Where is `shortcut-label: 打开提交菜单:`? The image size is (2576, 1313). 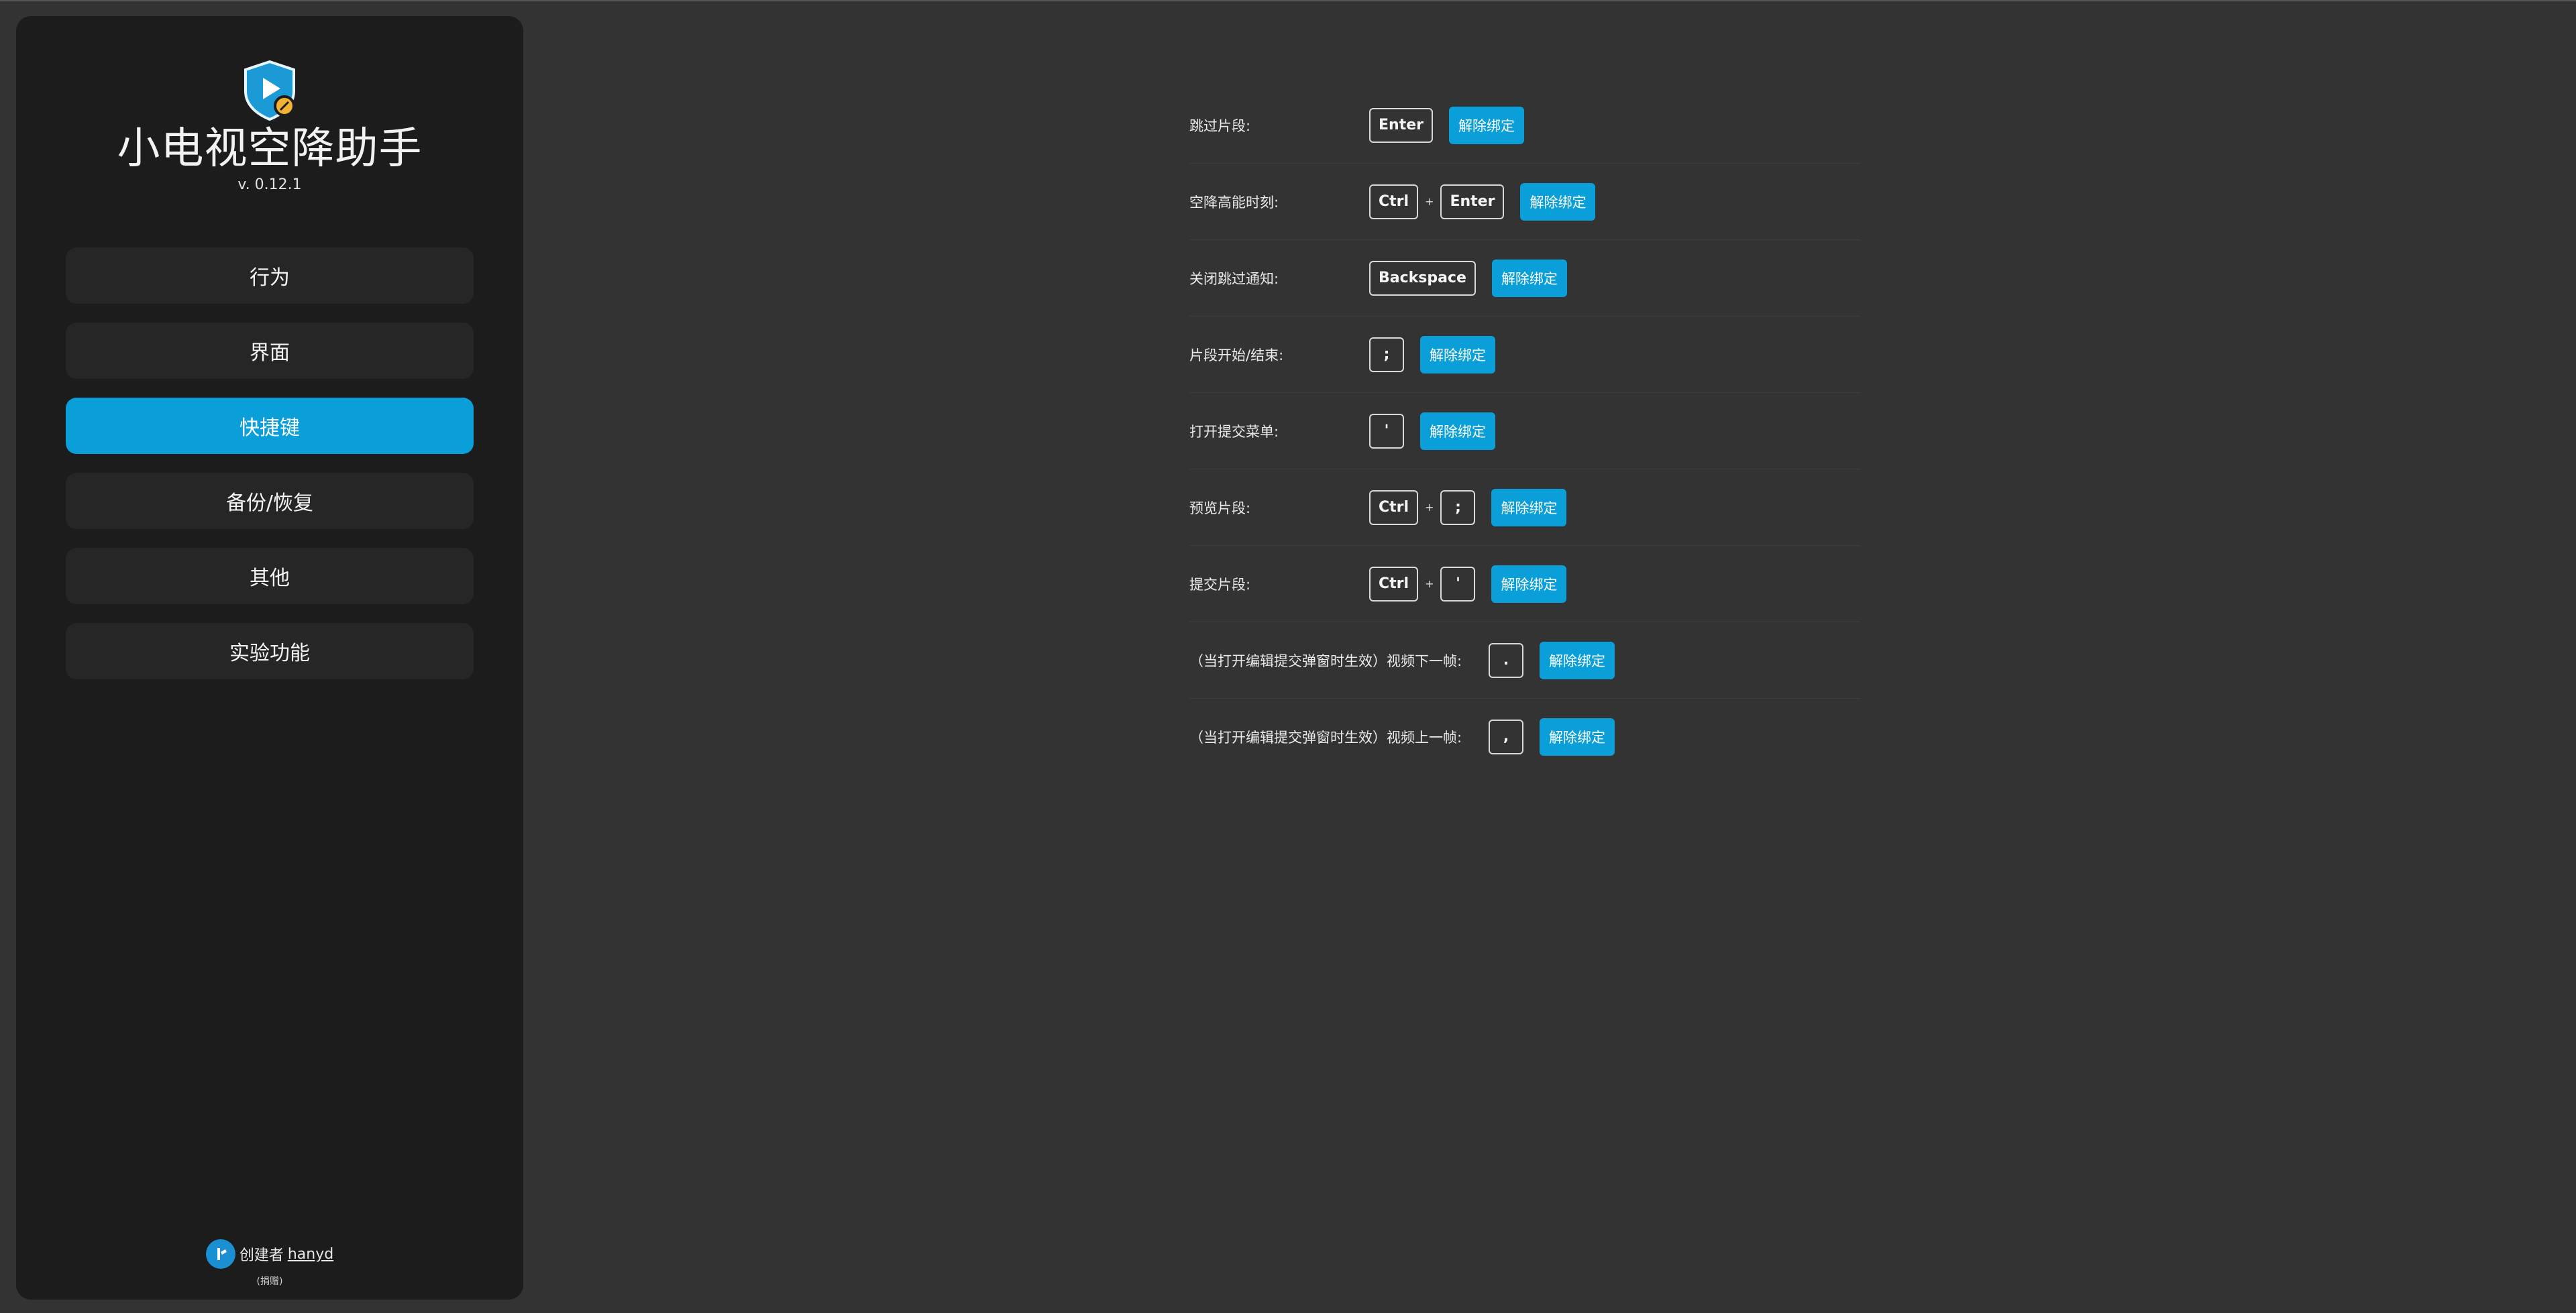 shortcut-label: 打开提交菜单: is located at coordinates (1234, 431).